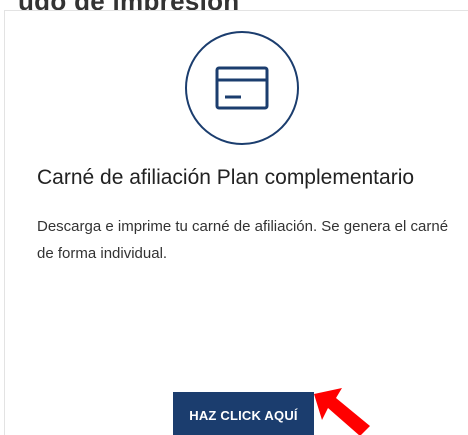  I want to click on card-title: Carné de afiliación Plan complementario, so click(226, 177).